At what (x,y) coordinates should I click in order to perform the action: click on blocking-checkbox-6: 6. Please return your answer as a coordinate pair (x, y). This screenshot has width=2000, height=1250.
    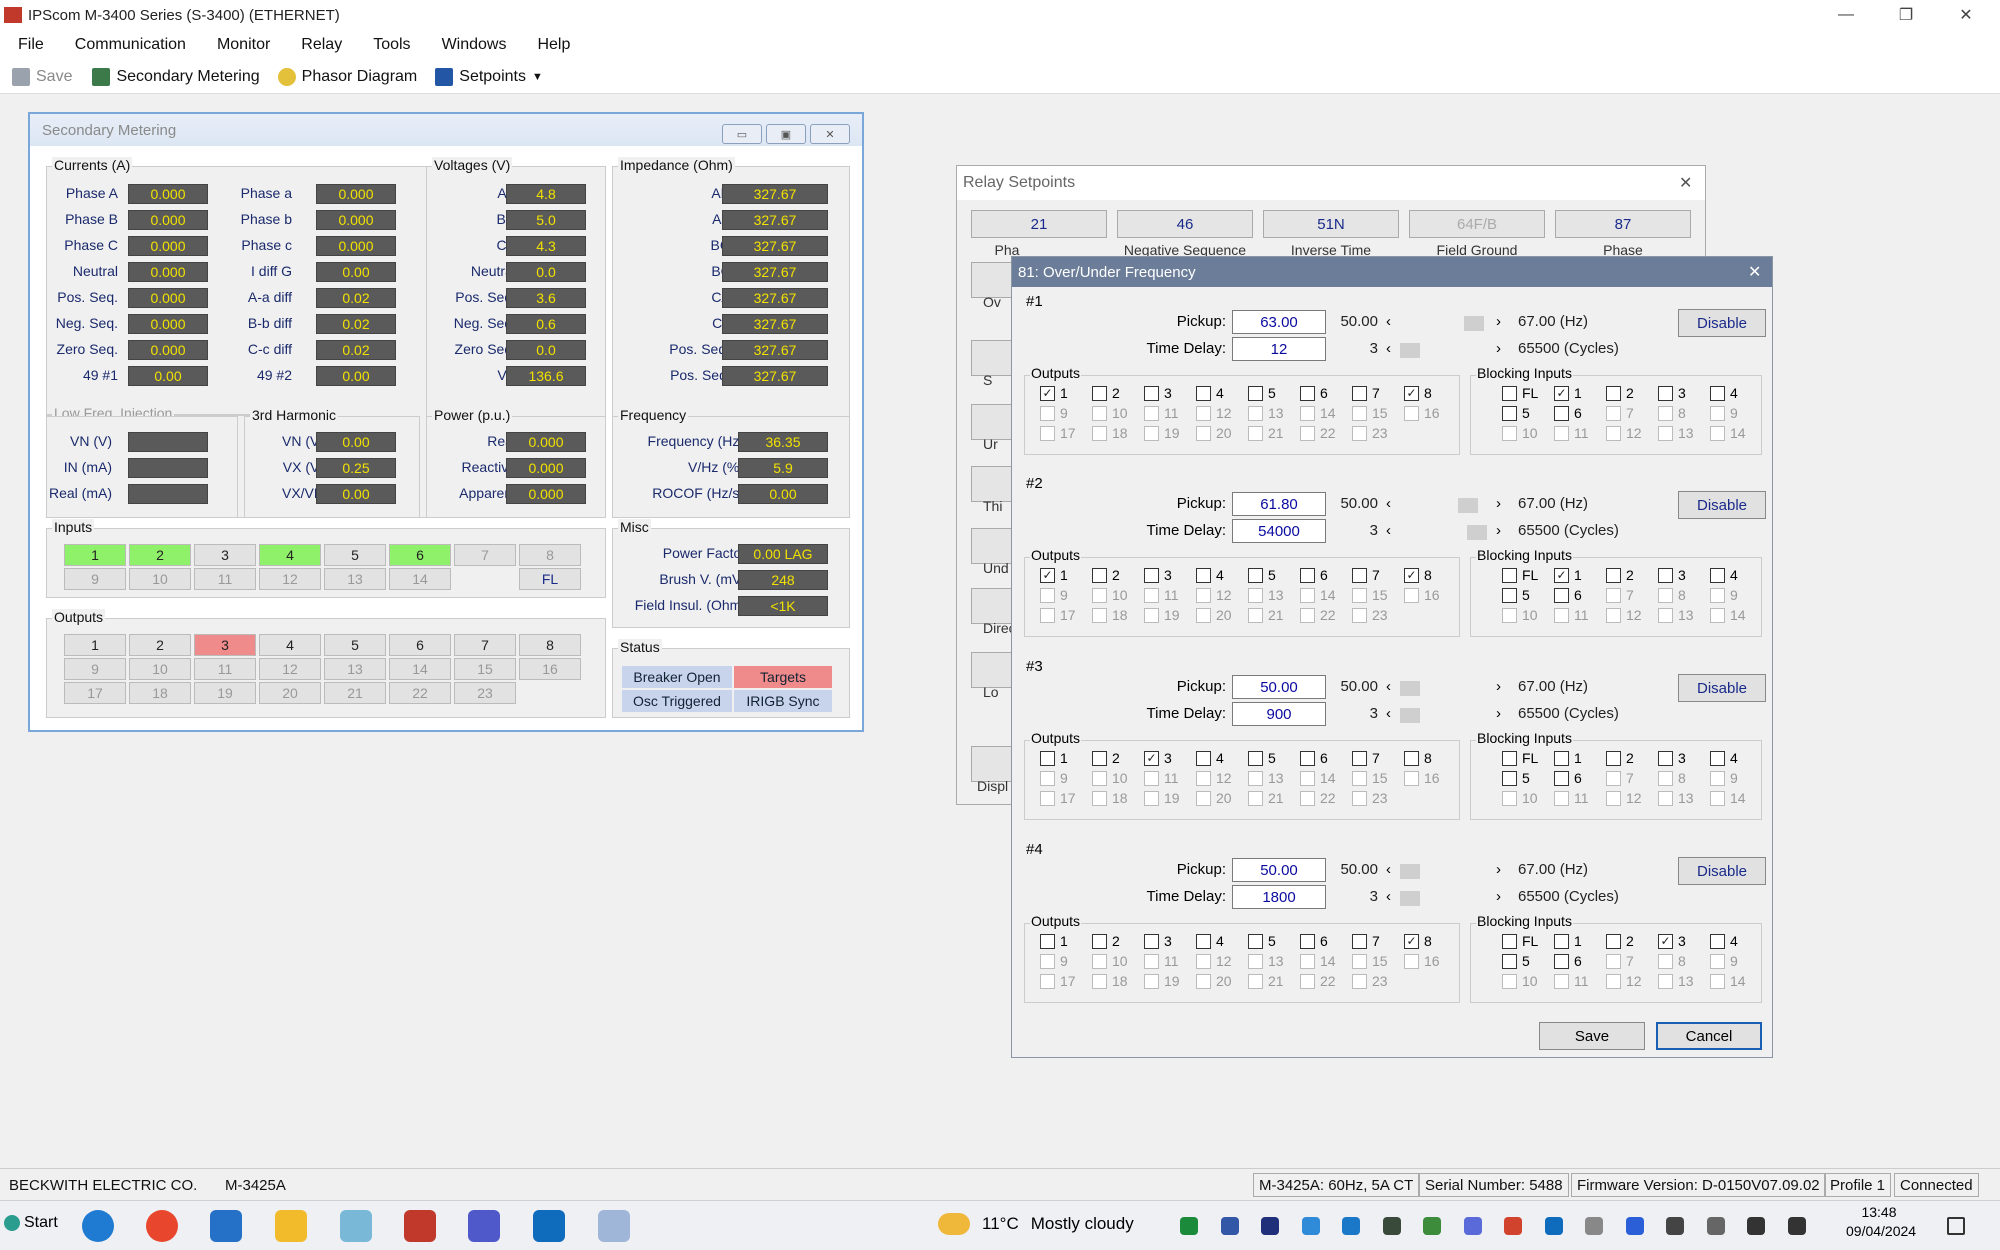
    Looking at the image, I should click on (1568, 961).